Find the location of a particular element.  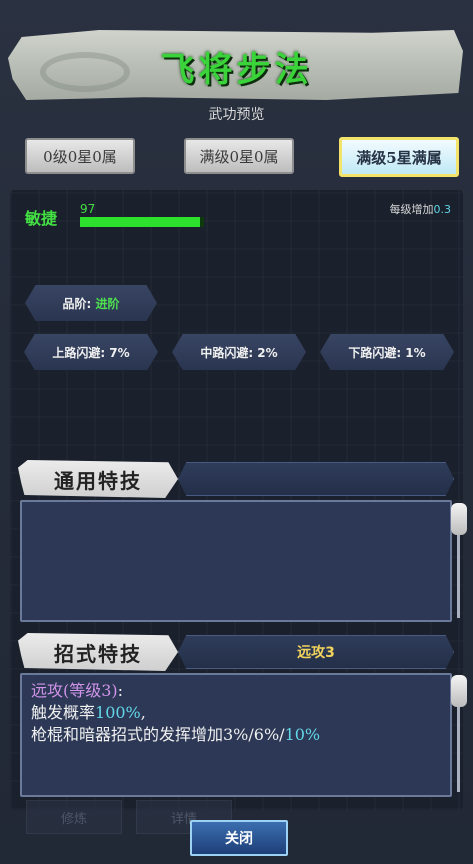

effect-label: 枪棍和暗器招式的发挥增加3%/6%/ is located at coordinates (158, 734).